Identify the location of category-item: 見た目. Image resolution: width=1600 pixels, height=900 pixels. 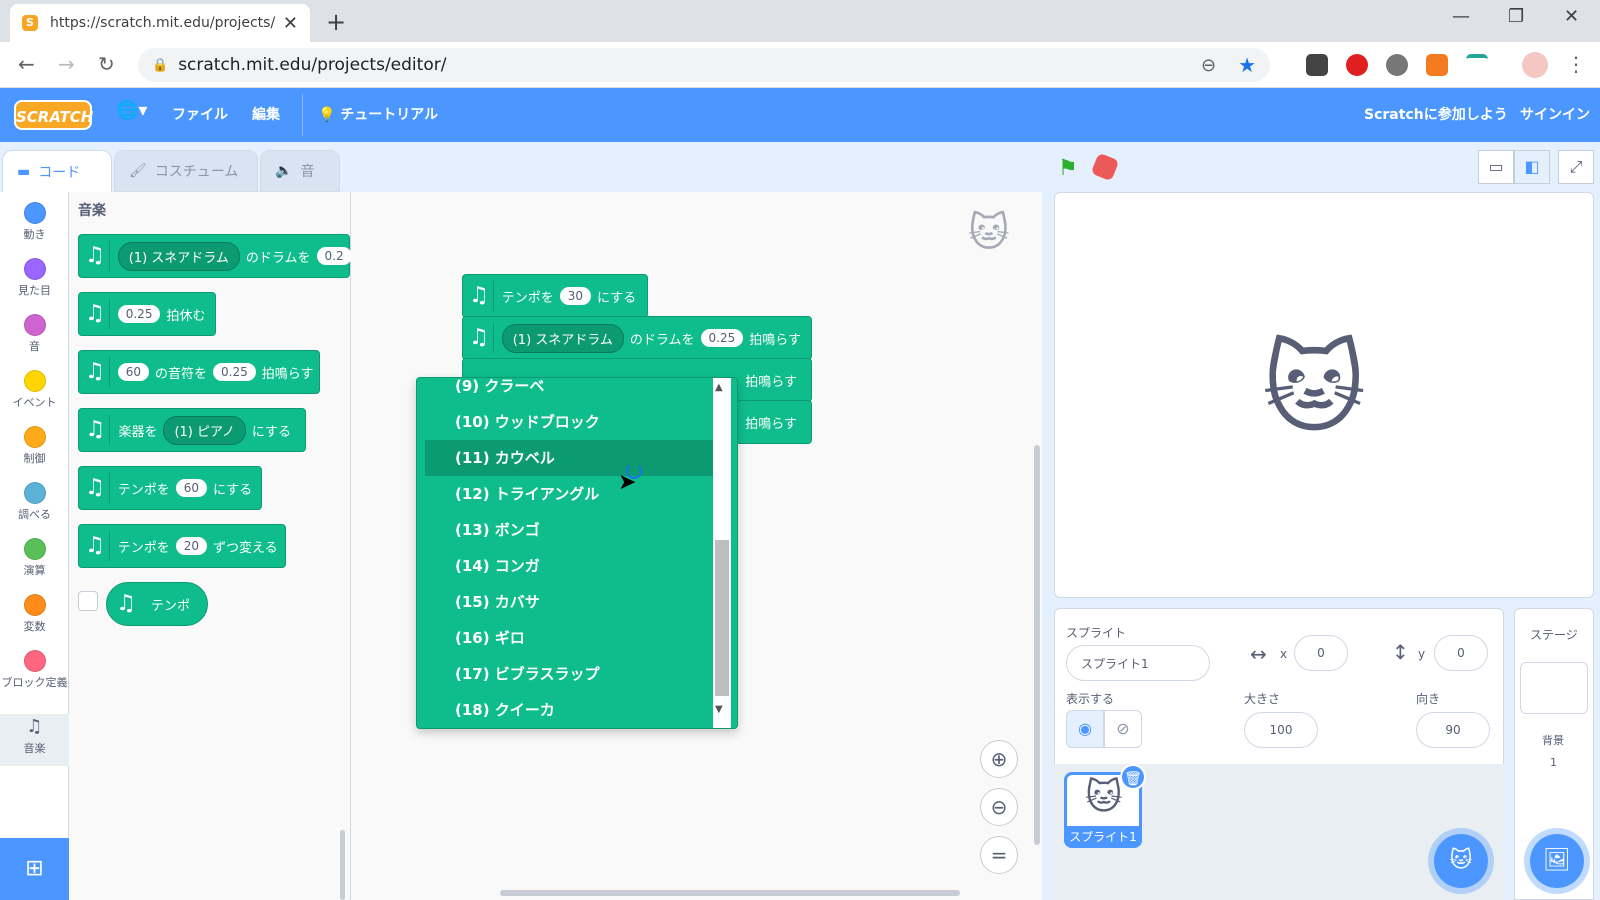
(34, 283).